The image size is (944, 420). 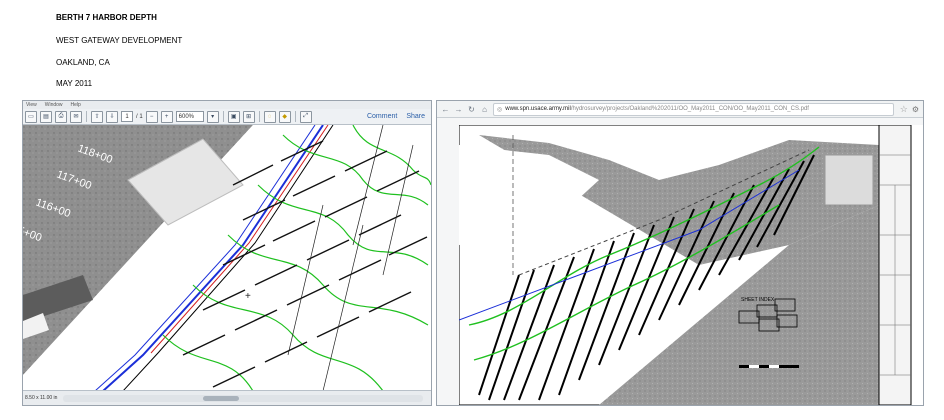 I want to click on previous-page-icon: ⇧, so click(x=97, y=116).